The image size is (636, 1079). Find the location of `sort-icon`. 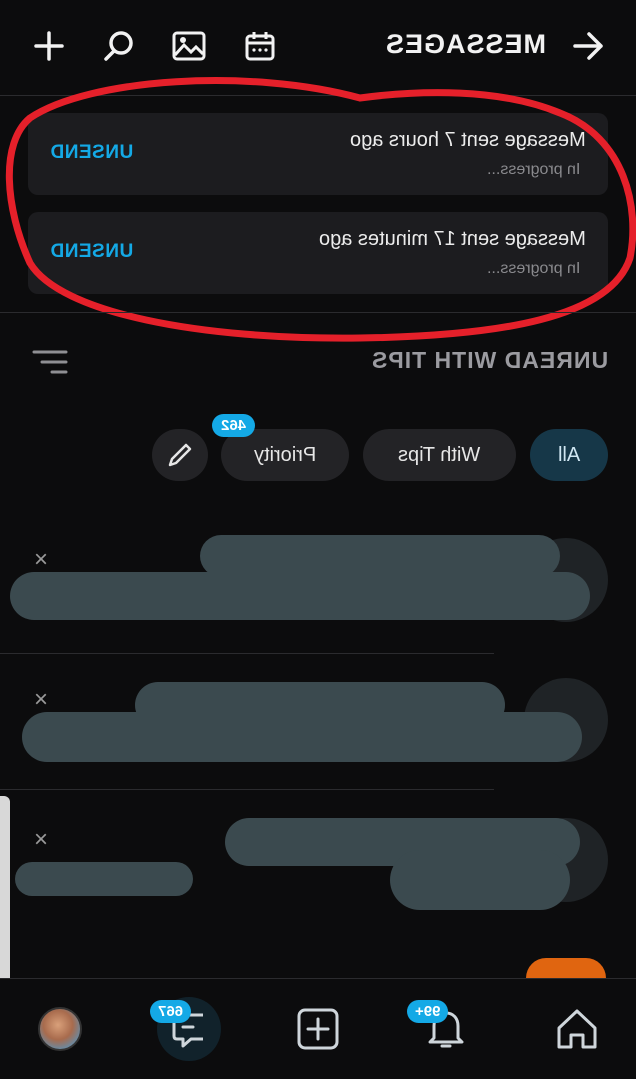

sort-icon is located at coordinates (50, 362).